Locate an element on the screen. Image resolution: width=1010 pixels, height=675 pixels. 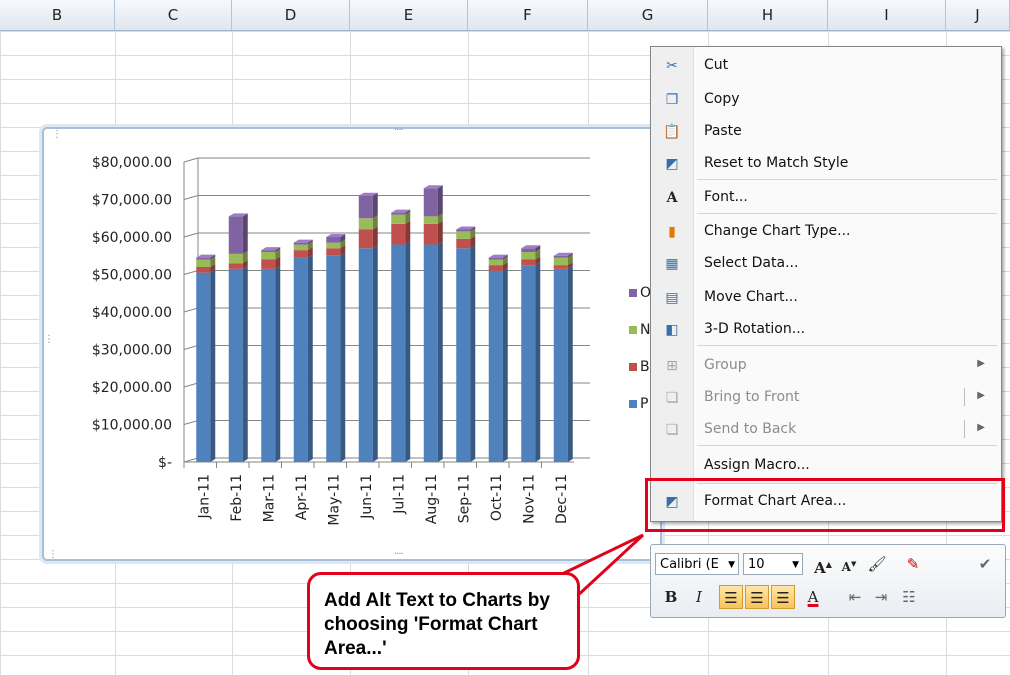
select-data-icon: ▦ is located at coordinates (672, 264).